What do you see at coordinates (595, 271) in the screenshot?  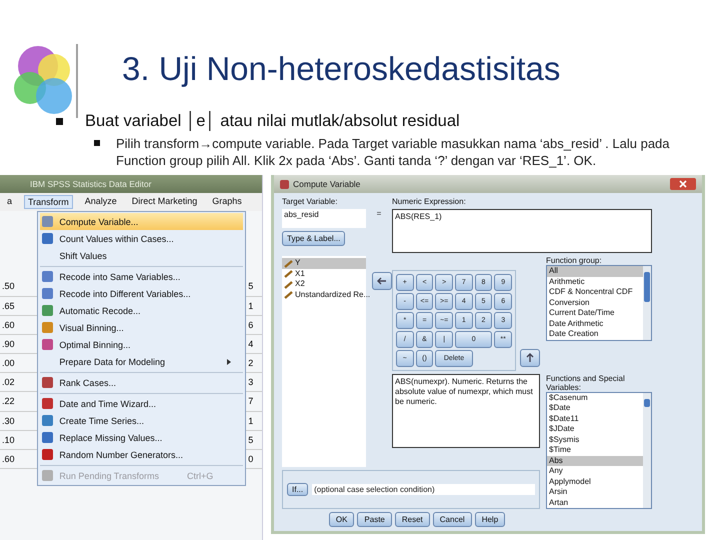 I see `list-item: All` at bounding box center [595, 271].